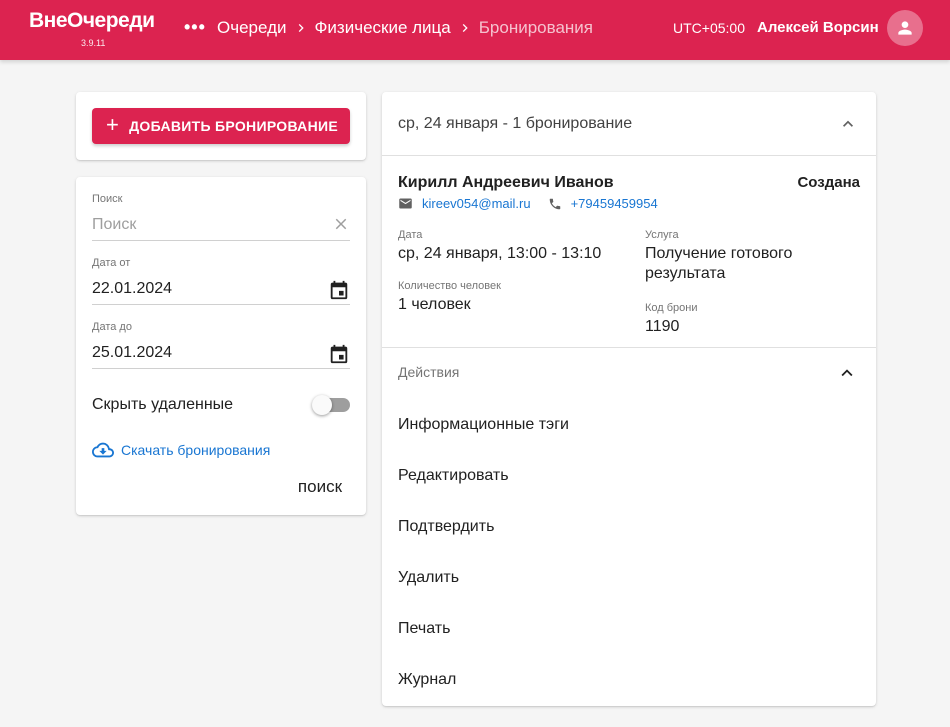 The height and width of the screenshot is (727, 950). I want to click on action-info-tags: Информационные тэги, so click(483, 425).